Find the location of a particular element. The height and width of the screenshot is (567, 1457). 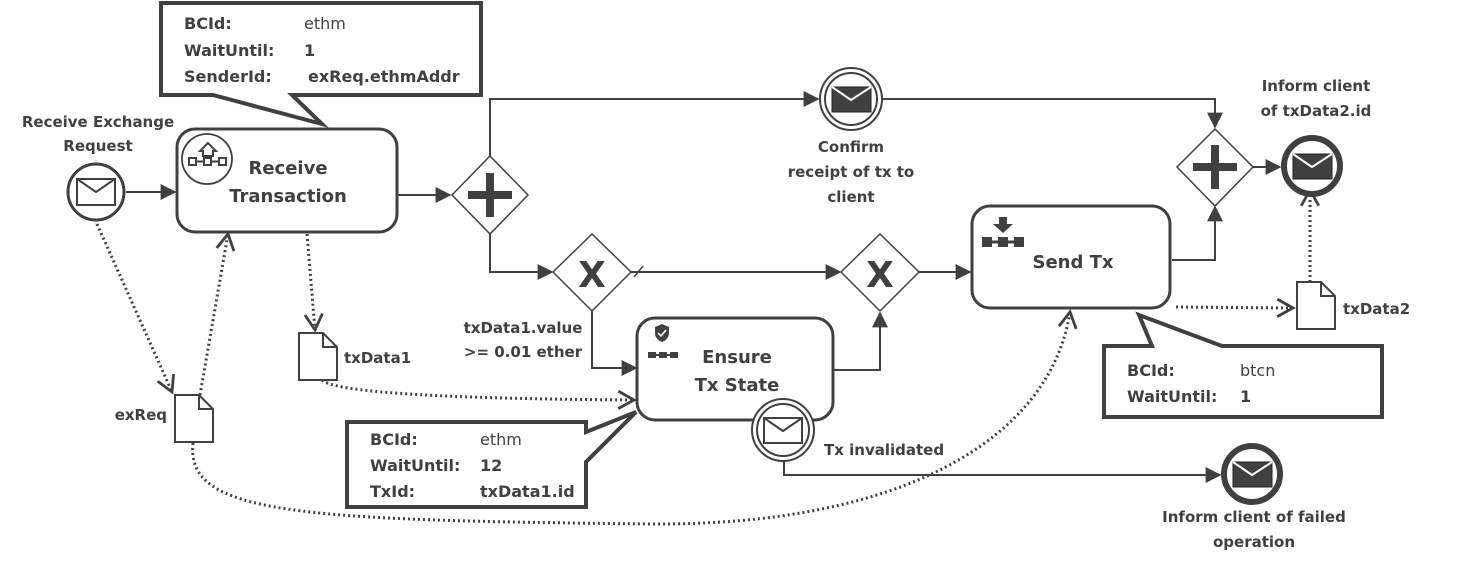

inform-failed-label-line1: Inform client of failed is located at coordinates (1254, 517).